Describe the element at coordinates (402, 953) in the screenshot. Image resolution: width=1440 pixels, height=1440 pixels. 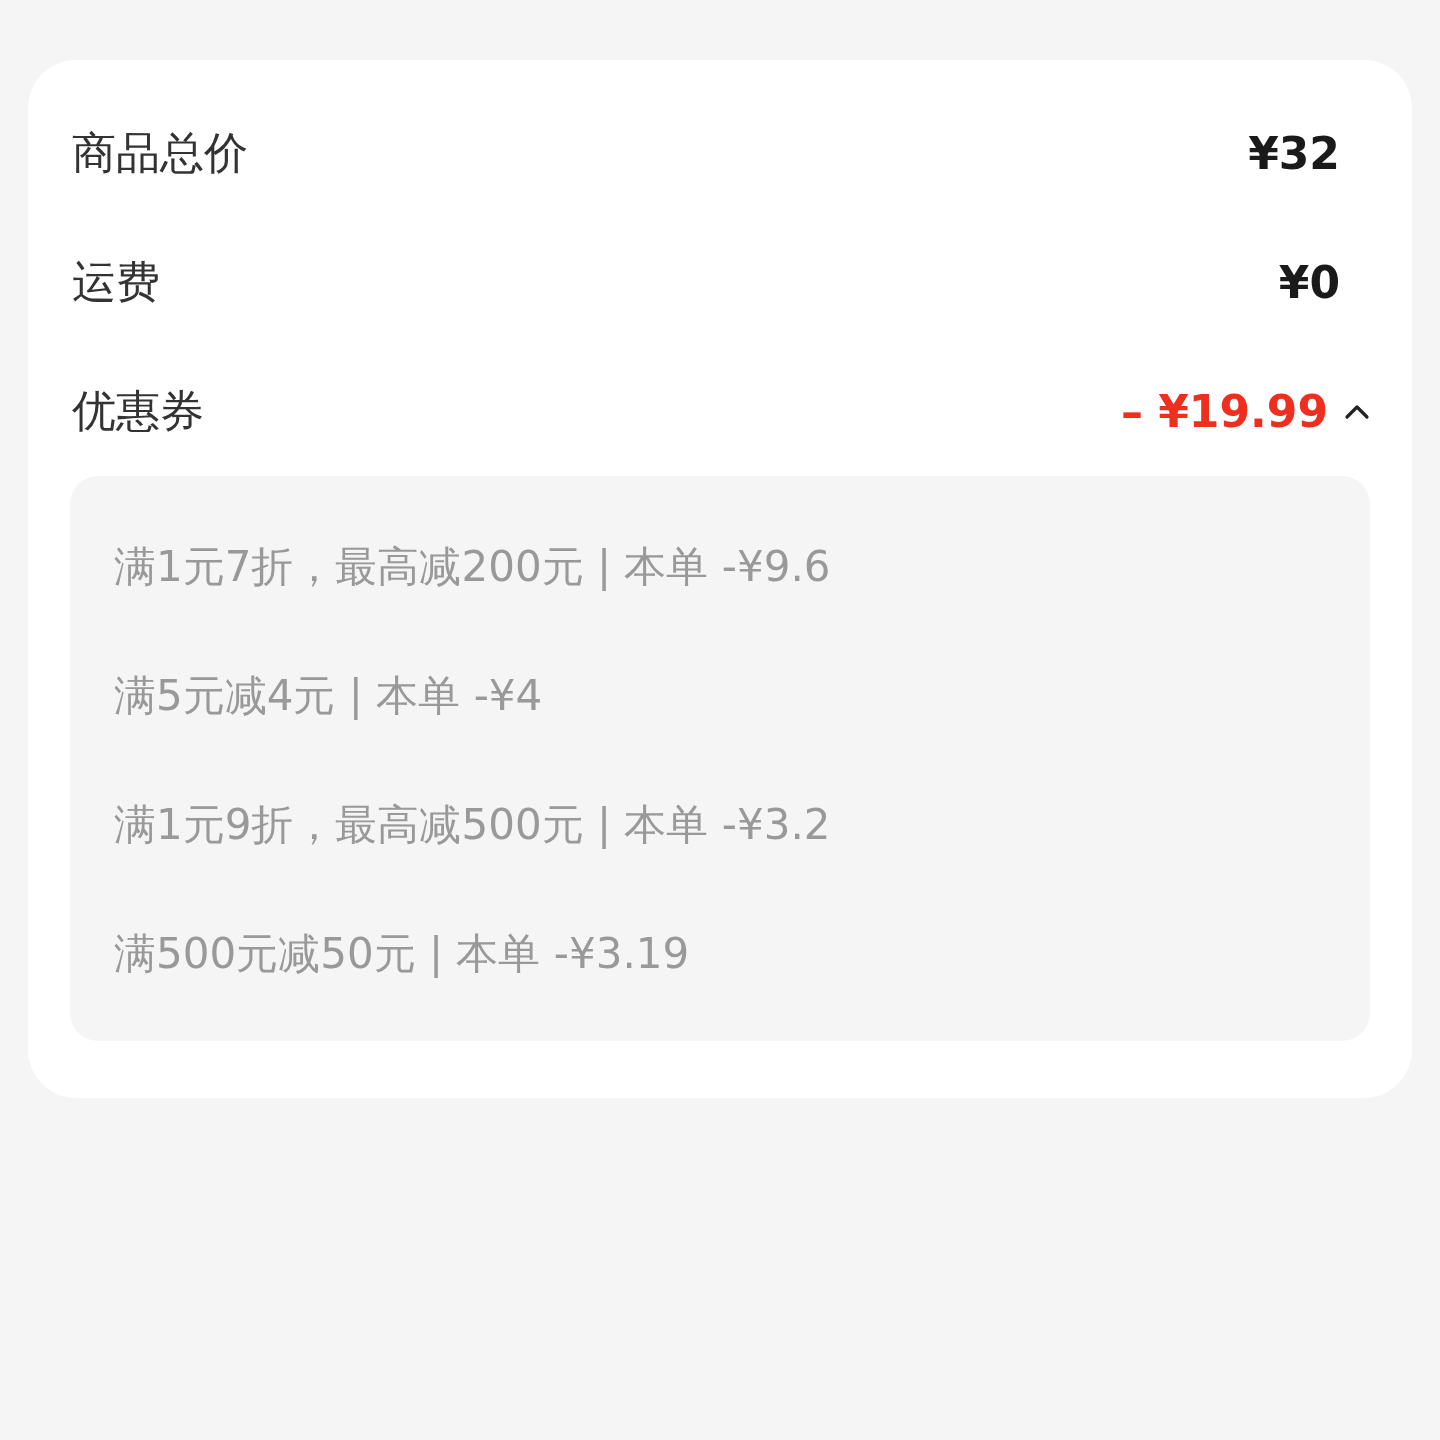
I see `coupon-line: 满500元减50元 | 本单 -¥3.19` at that location.